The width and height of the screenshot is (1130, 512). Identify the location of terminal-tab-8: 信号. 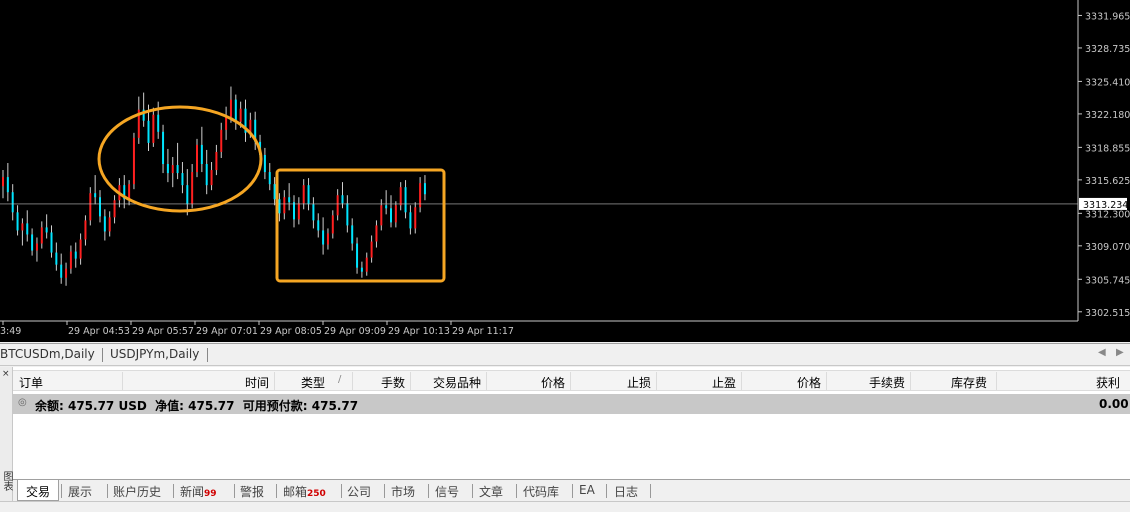
(447, 491).